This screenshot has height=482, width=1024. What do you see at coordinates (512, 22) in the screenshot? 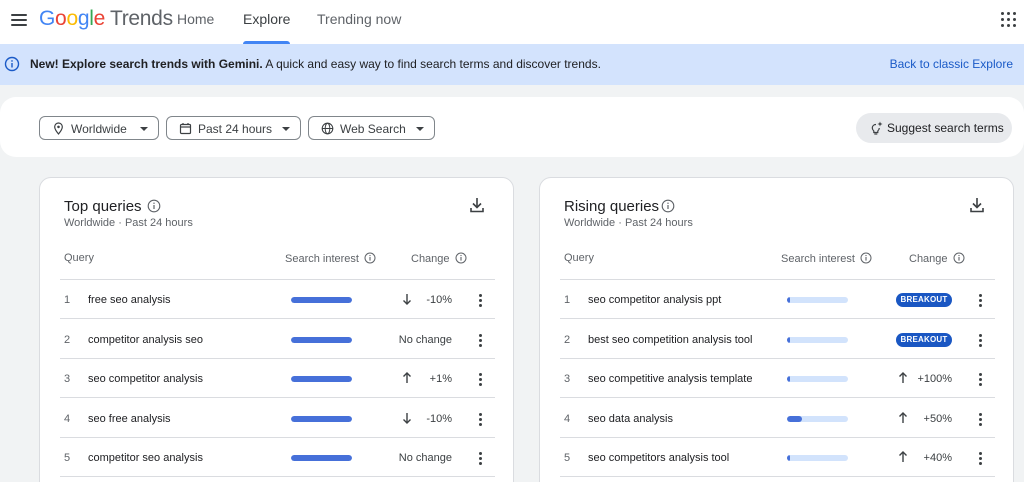
I see `top-app-bar: Google Trends Home Explore Trending now` at bounding box center [512, 22].